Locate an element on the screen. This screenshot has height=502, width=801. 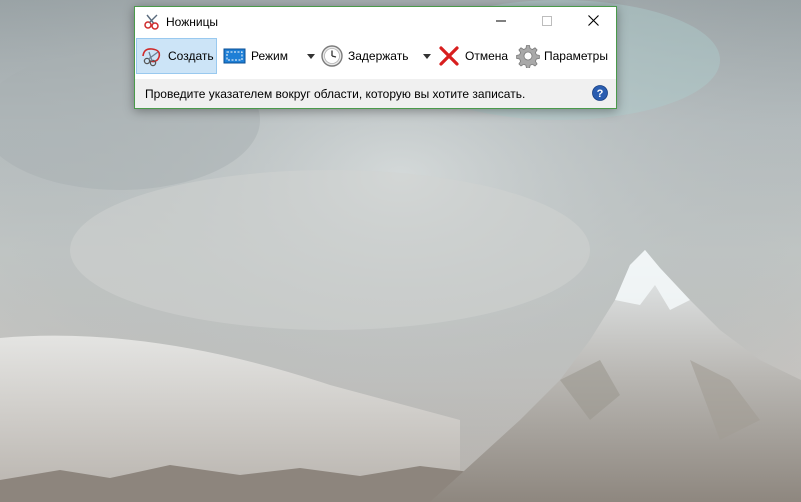
scissors-icon is located at coordinates (152, 56).